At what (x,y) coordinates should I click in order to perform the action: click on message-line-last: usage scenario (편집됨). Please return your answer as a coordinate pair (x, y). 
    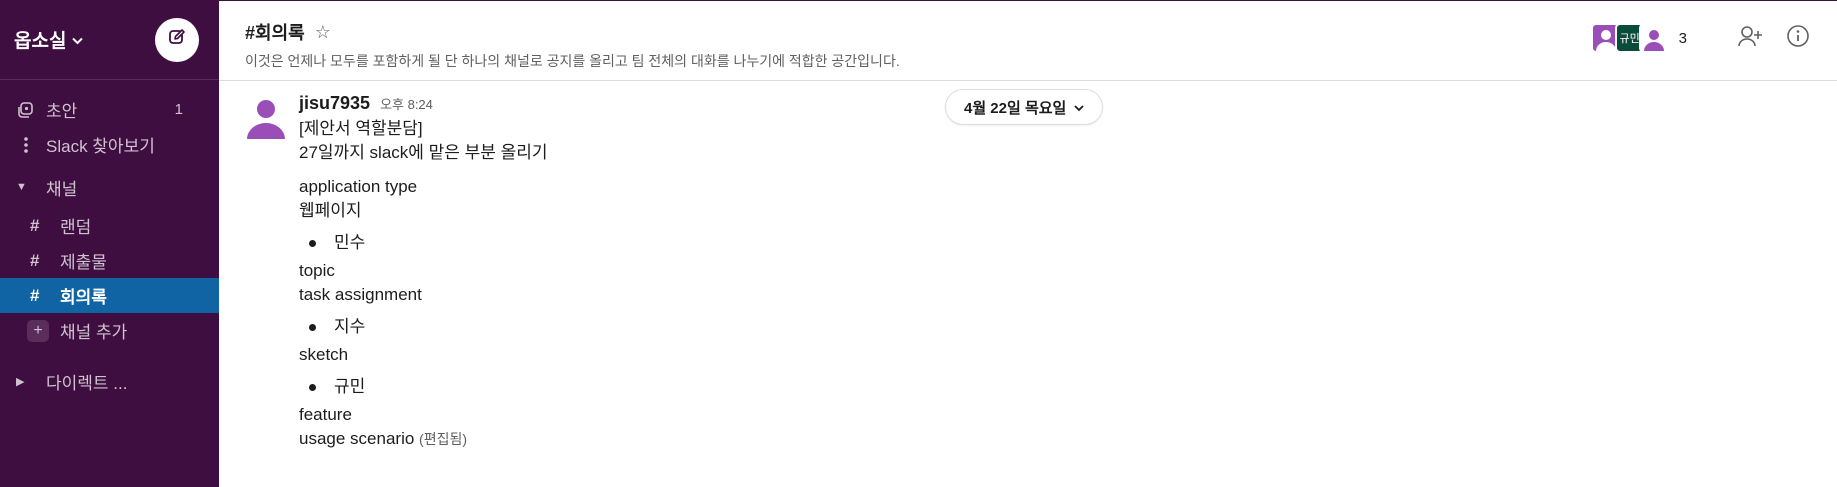
    Looking at the image, I should click on (423, 439).